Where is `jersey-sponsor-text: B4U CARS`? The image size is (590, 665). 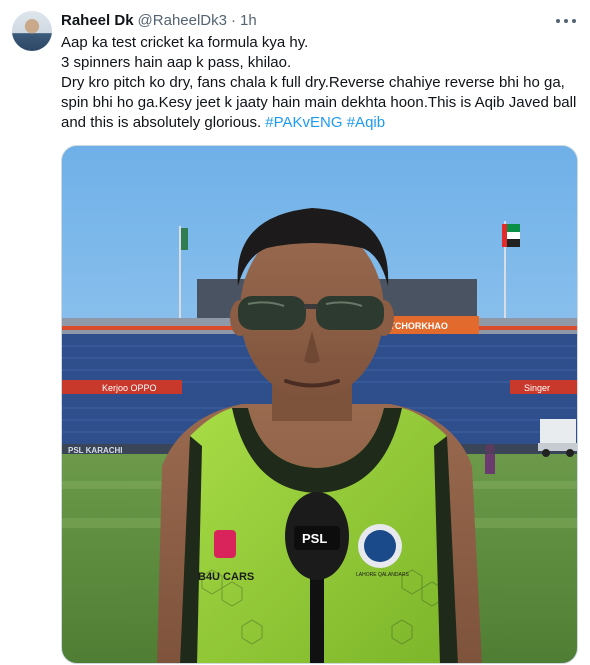
jersey-sponsor-text: B4U CARS is located at coordinates (226, 577).